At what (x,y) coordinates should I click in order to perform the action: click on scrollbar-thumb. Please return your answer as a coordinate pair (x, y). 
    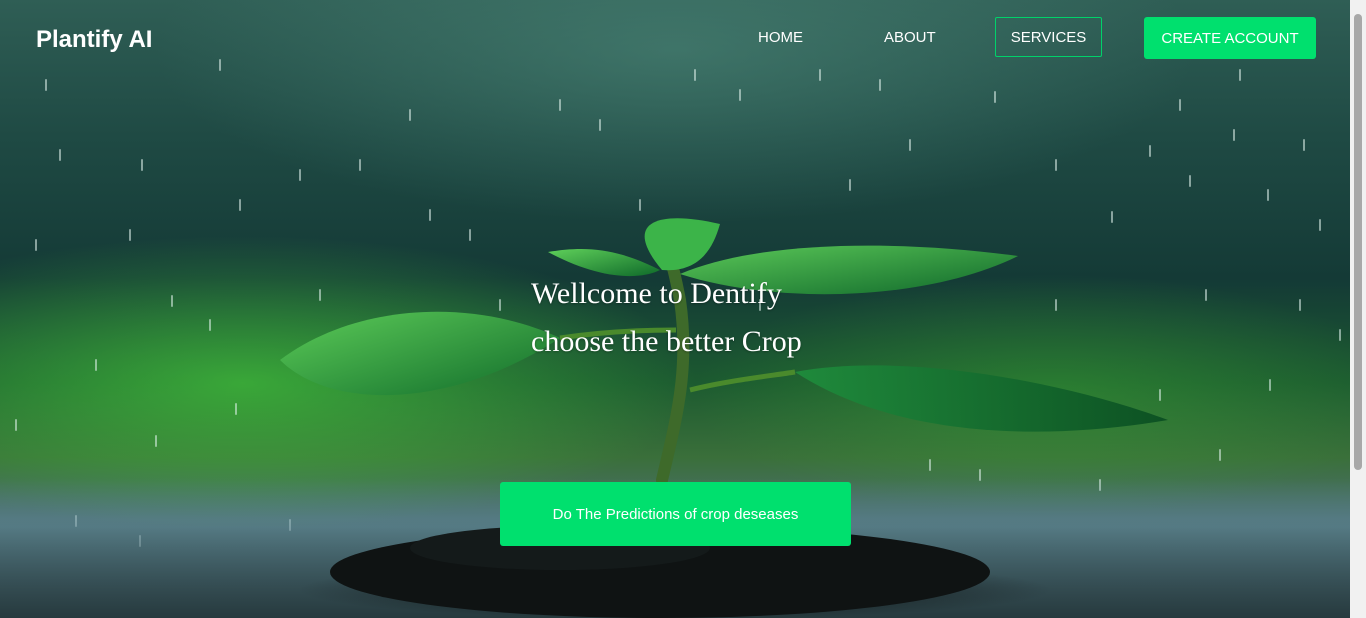
    Looking at the image, I should click on (1358, 242).